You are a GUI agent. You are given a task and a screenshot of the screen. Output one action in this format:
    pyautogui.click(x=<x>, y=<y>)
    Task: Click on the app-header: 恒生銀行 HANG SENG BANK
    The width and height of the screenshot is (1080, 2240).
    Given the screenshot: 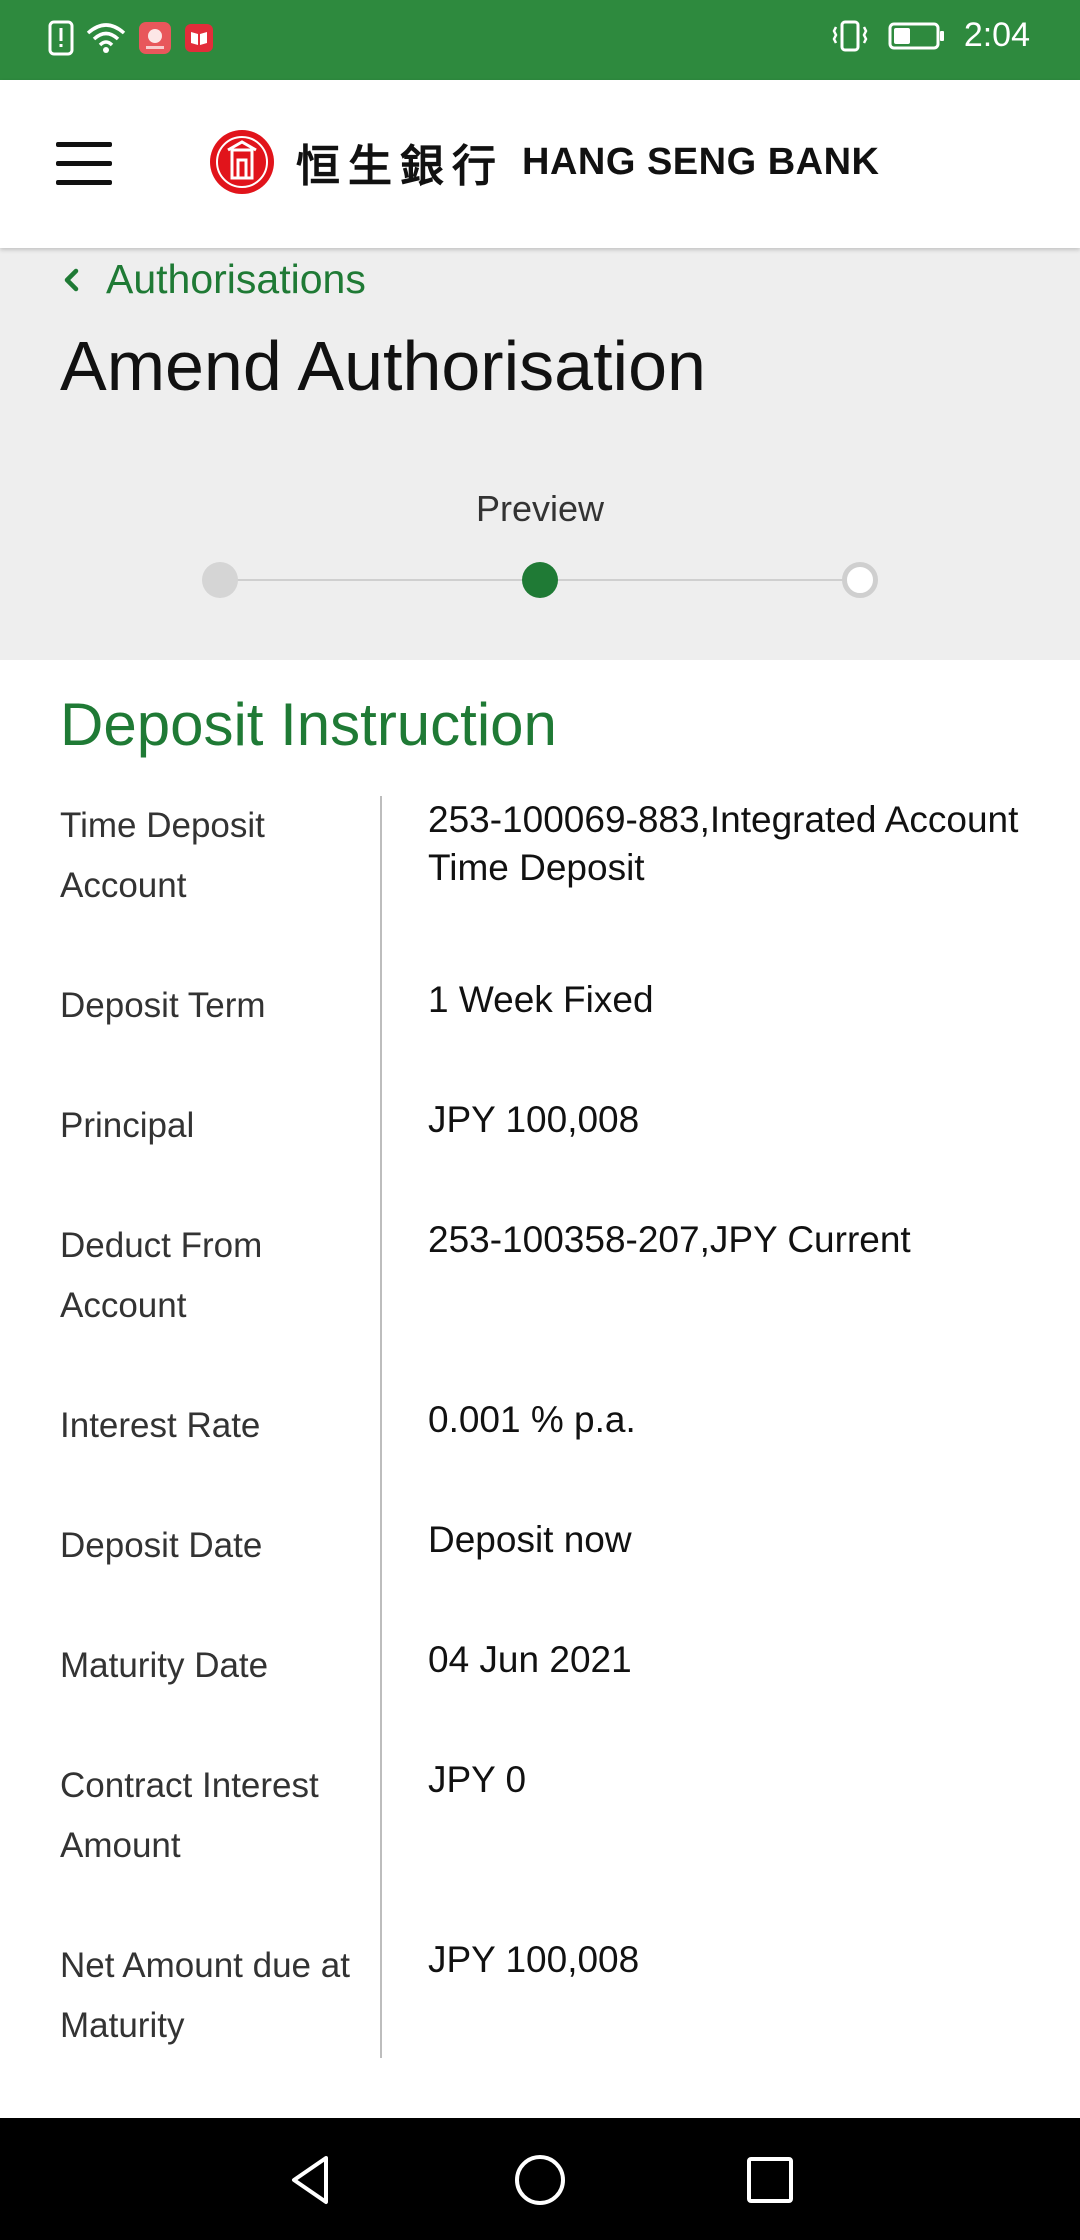 What is the action you would take?
    pyautogui.click(x=540, y=164)
    